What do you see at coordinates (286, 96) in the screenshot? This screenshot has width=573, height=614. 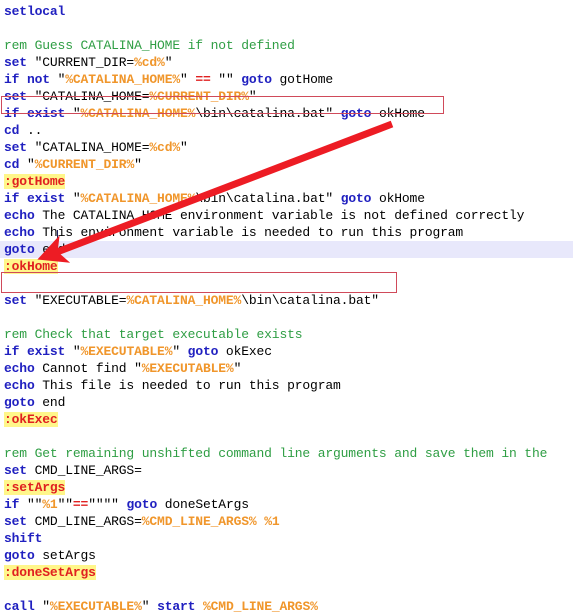 I see `code-line: set "CATALINA_HOME=%CURRENT_DIR%"` at bounding box center [286, 96].